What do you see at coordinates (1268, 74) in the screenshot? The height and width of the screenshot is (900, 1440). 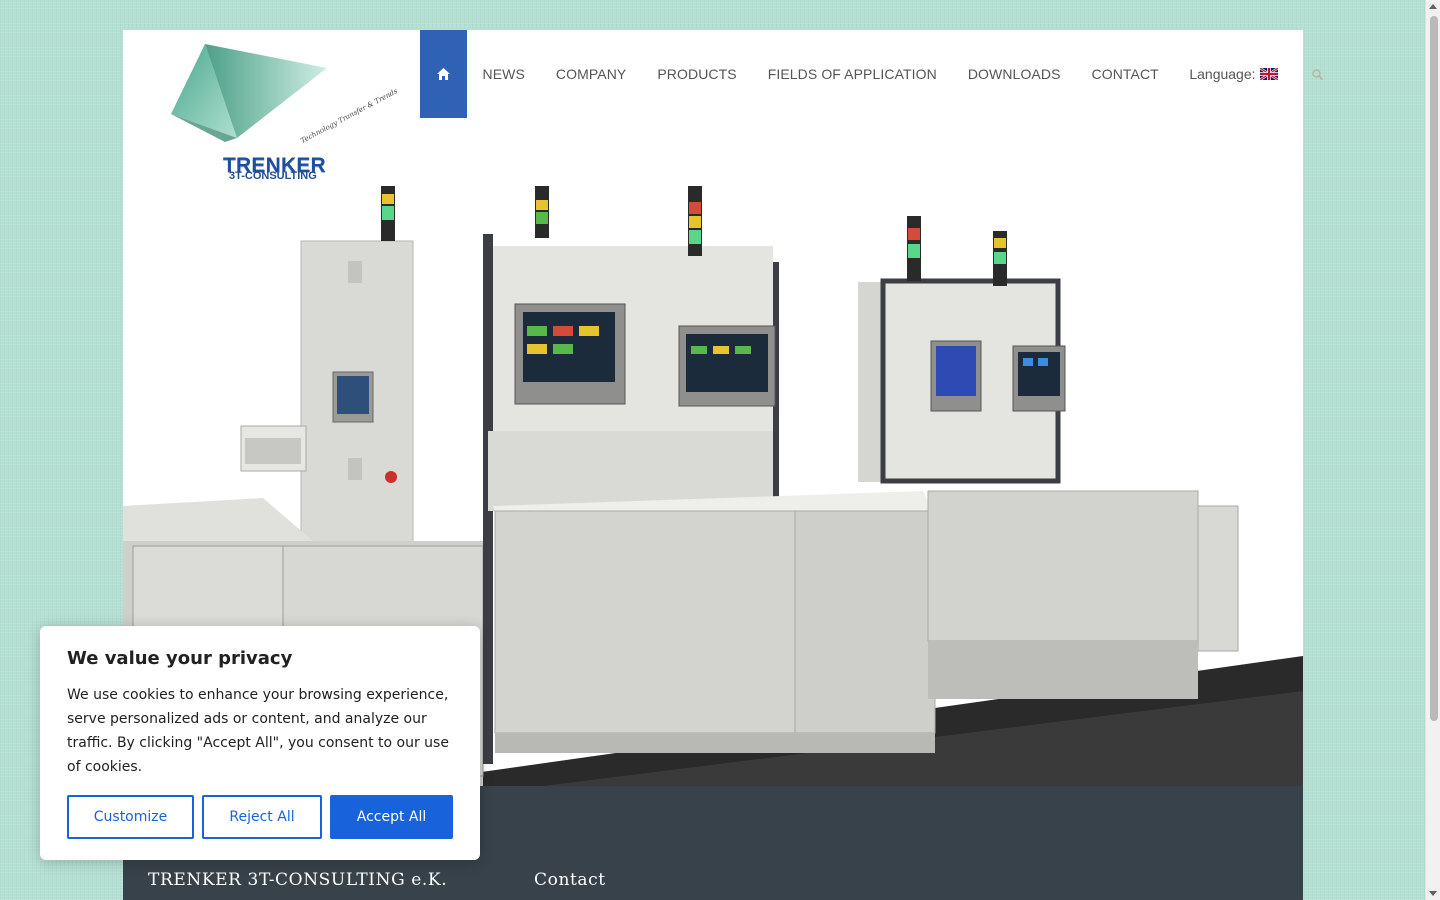 I see `uk-flag-icon` at bounding box center [1268, 74].